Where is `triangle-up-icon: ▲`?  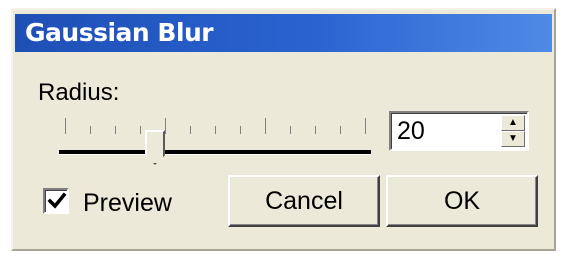 triangle-up-icon: ▲ is located at coordinates (513, 122).